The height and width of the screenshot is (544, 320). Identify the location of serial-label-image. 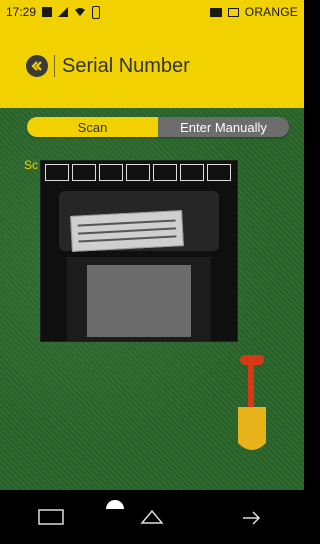
(127, 231).